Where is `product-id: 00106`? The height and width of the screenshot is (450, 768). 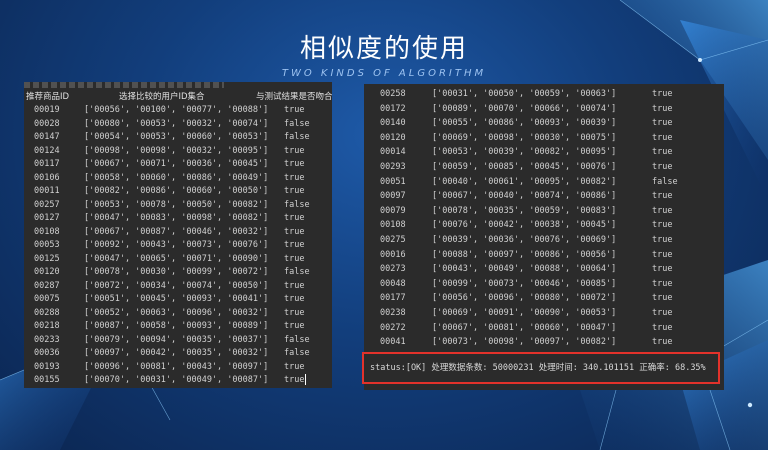 product-id: 00106 is located at coordinates (47, 177).